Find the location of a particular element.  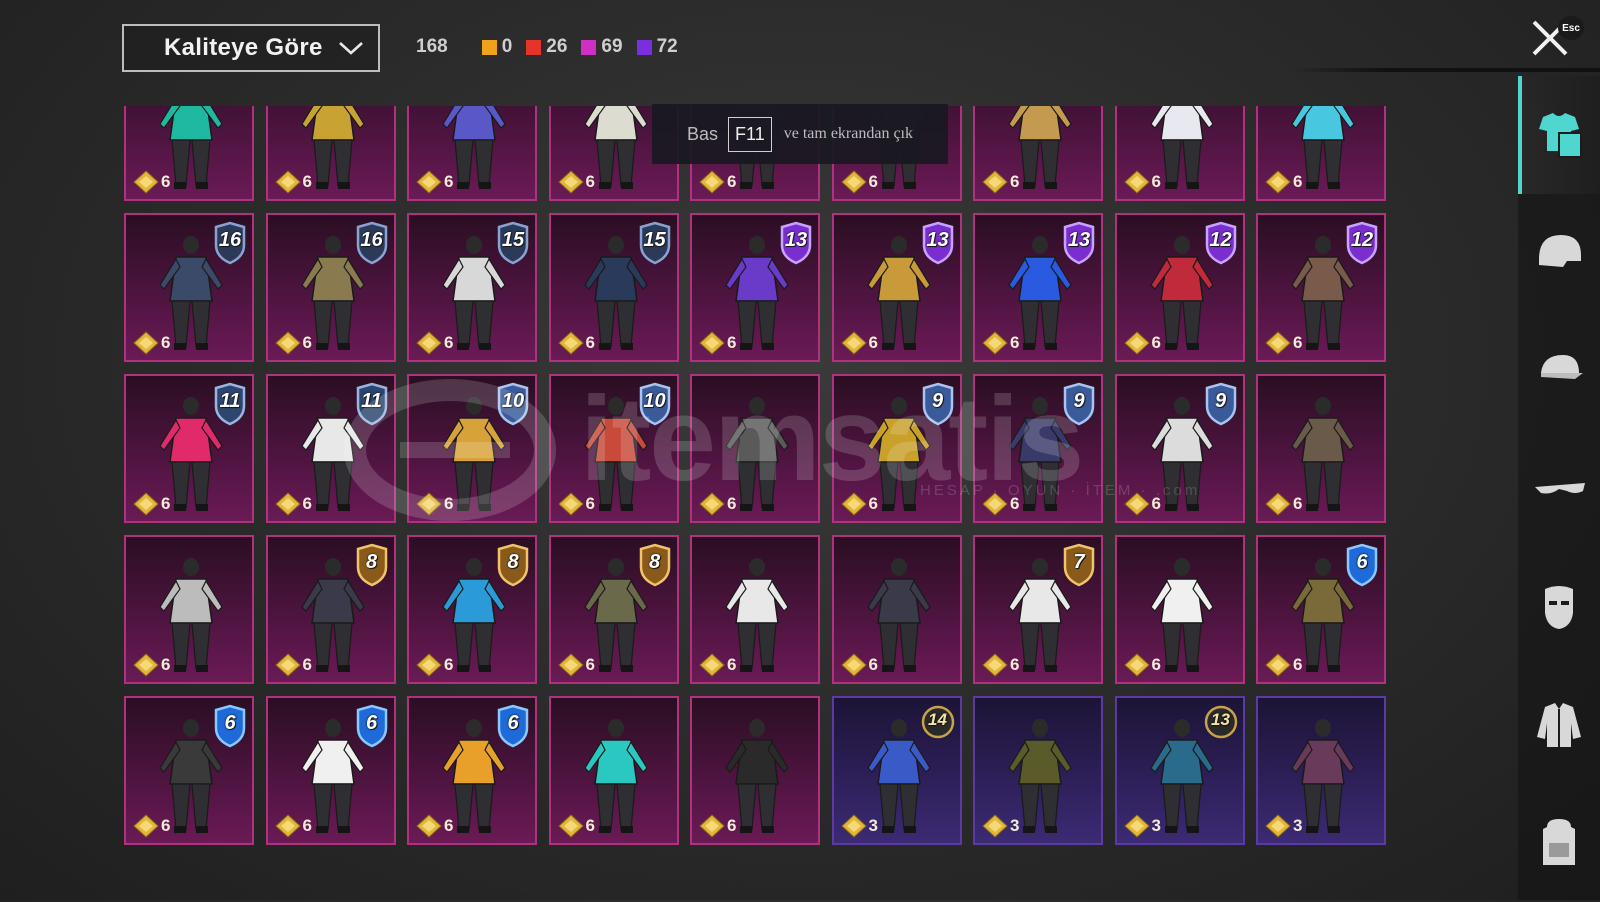

sidebar-item-glasses is located at coordinates (1559, 489).